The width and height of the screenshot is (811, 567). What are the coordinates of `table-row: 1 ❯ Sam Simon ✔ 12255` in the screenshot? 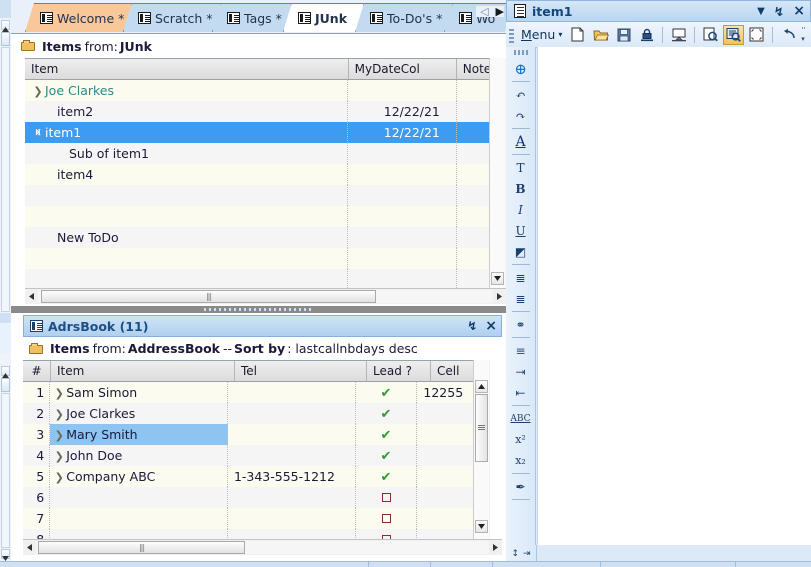 It's located at (256, 392).